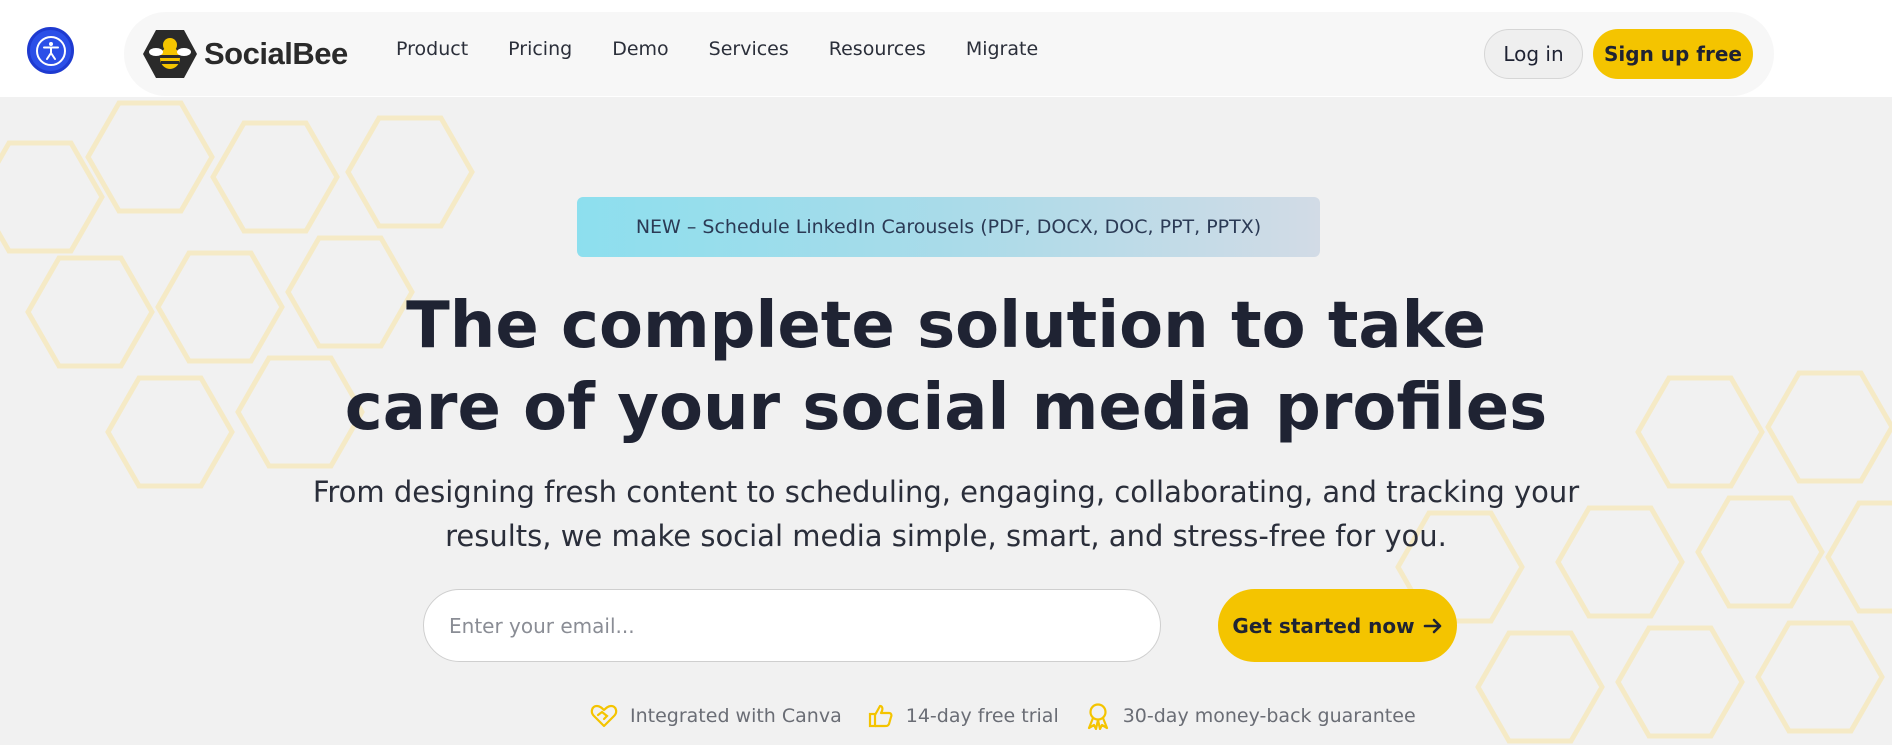 Image resolution: width=1892 pixels, height=745 pixels. What do you see at coordinates (1269, 716) in the screenshot?
I see `feature-guarantee-label: 30-day money-back guarantee` at bounding box center [1269, 716].